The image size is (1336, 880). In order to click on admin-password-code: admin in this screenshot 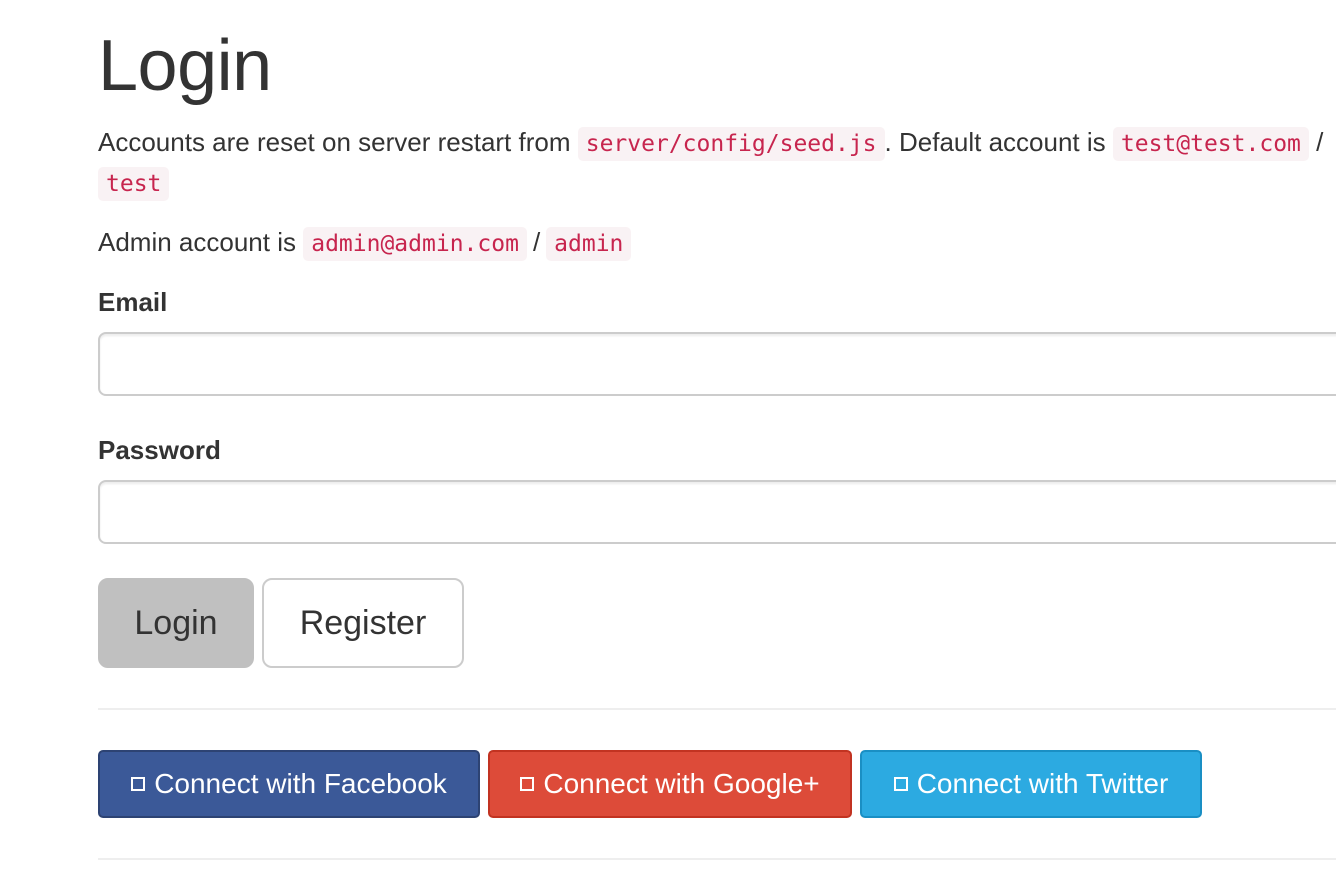, I will do `click(589, 244)`.